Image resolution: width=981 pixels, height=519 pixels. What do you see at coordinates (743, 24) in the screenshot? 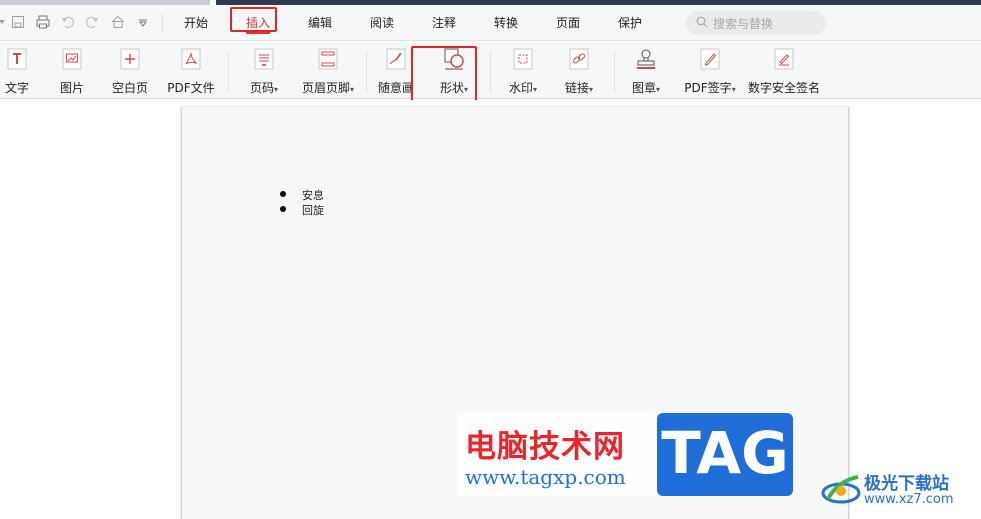
I see `search-placeholder: 搜索与替换` at bounding box center [743, 24].